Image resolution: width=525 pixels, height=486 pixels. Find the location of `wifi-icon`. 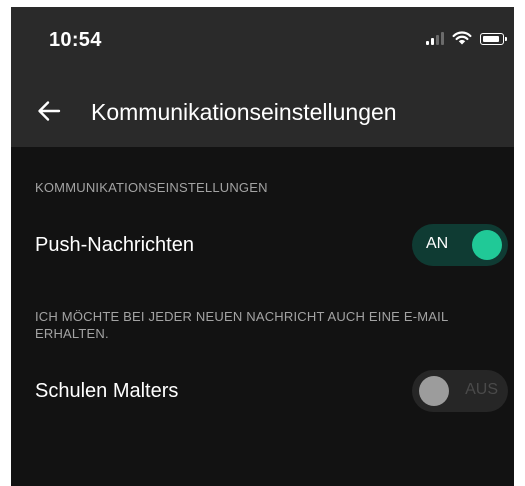

wifi-icon is located at coordinates (462, 38).